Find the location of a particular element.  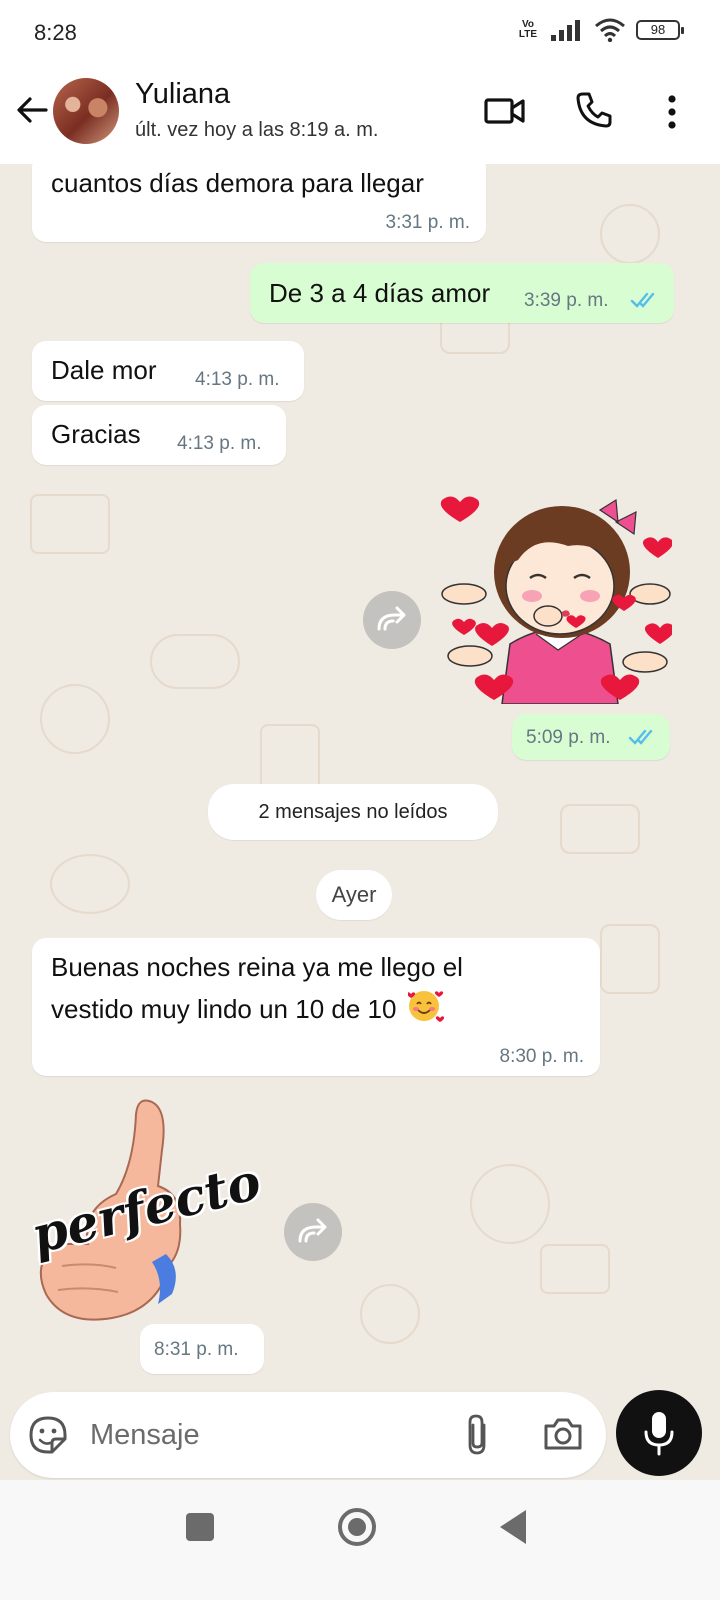

message-time: 3:39 p. m. is located at coordinates (566, 300).